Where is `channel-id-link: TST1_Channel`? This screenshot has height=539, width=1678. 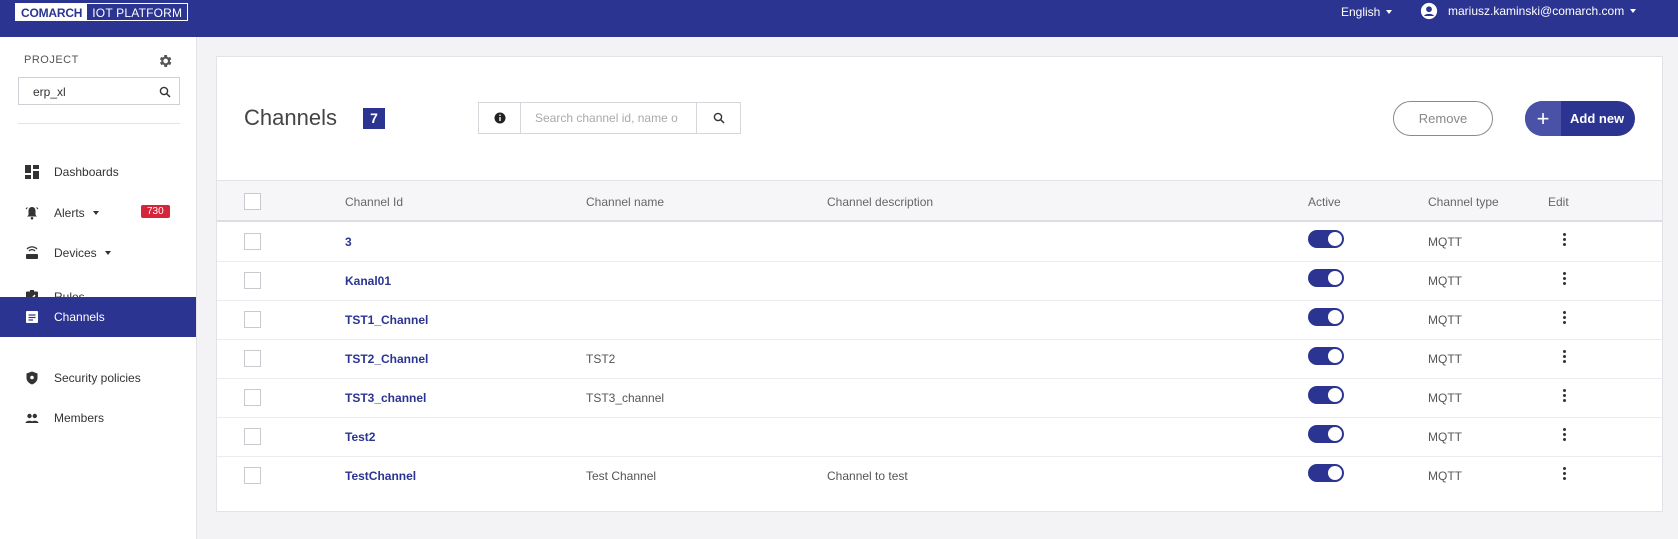
channel-id-link: TST1_Channel is located at coordinates (386, 320).